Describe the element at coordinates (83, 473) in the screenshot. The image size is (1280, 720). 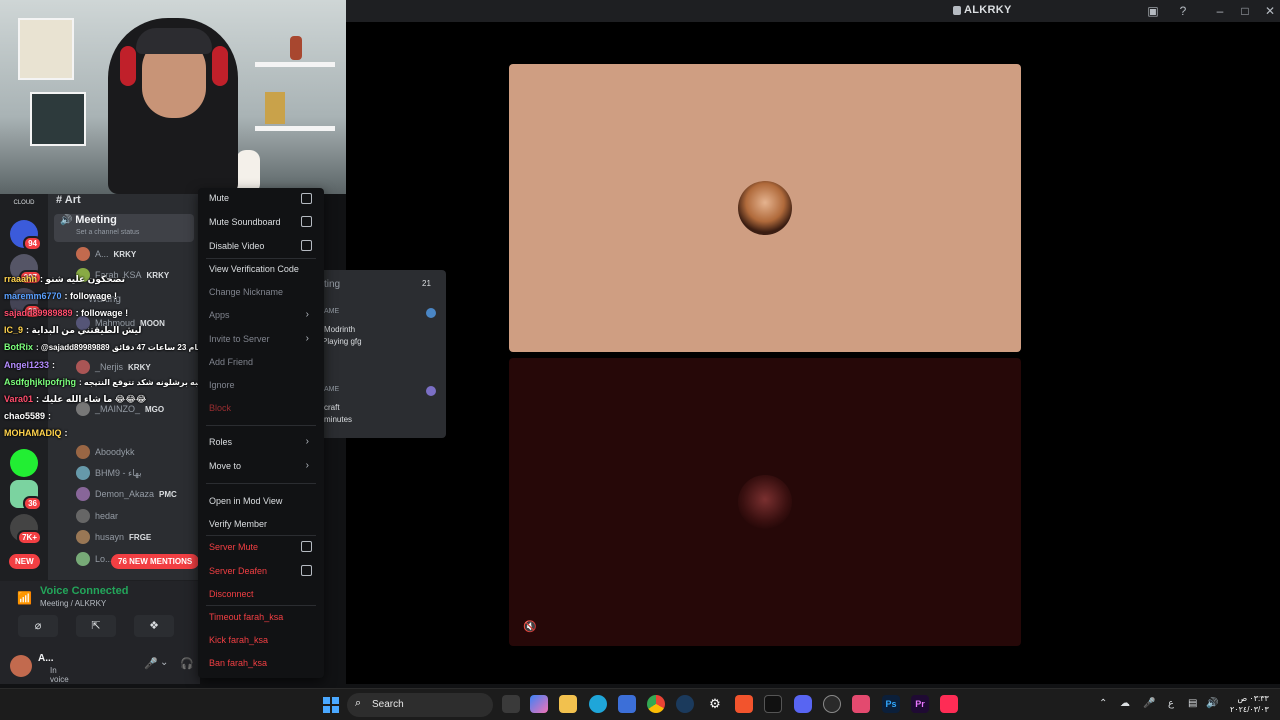
I see `avatar` at that location.